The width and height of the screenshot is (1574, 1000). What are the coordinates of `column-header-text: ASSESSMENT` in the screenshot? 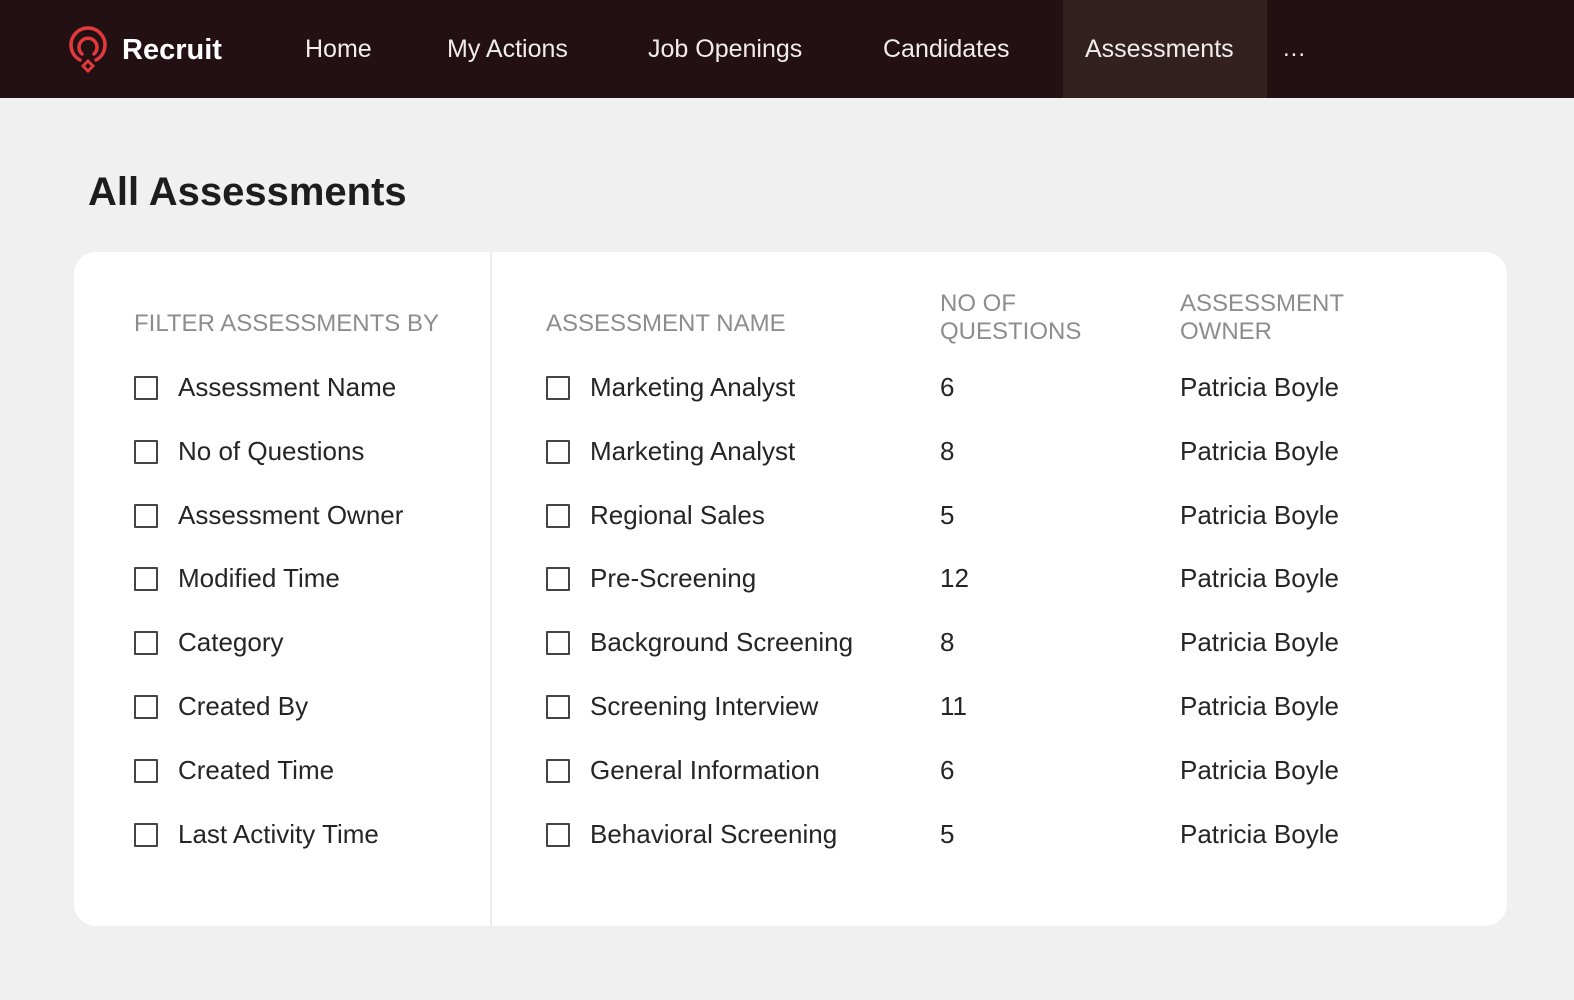 It's located at (1262, 303).